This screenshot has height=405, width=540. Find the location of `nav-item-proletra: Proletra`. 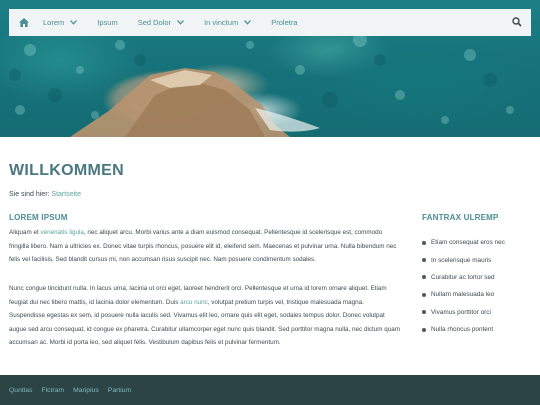

nav-item-proletra: Proletra is located at coordinates (284, 22).